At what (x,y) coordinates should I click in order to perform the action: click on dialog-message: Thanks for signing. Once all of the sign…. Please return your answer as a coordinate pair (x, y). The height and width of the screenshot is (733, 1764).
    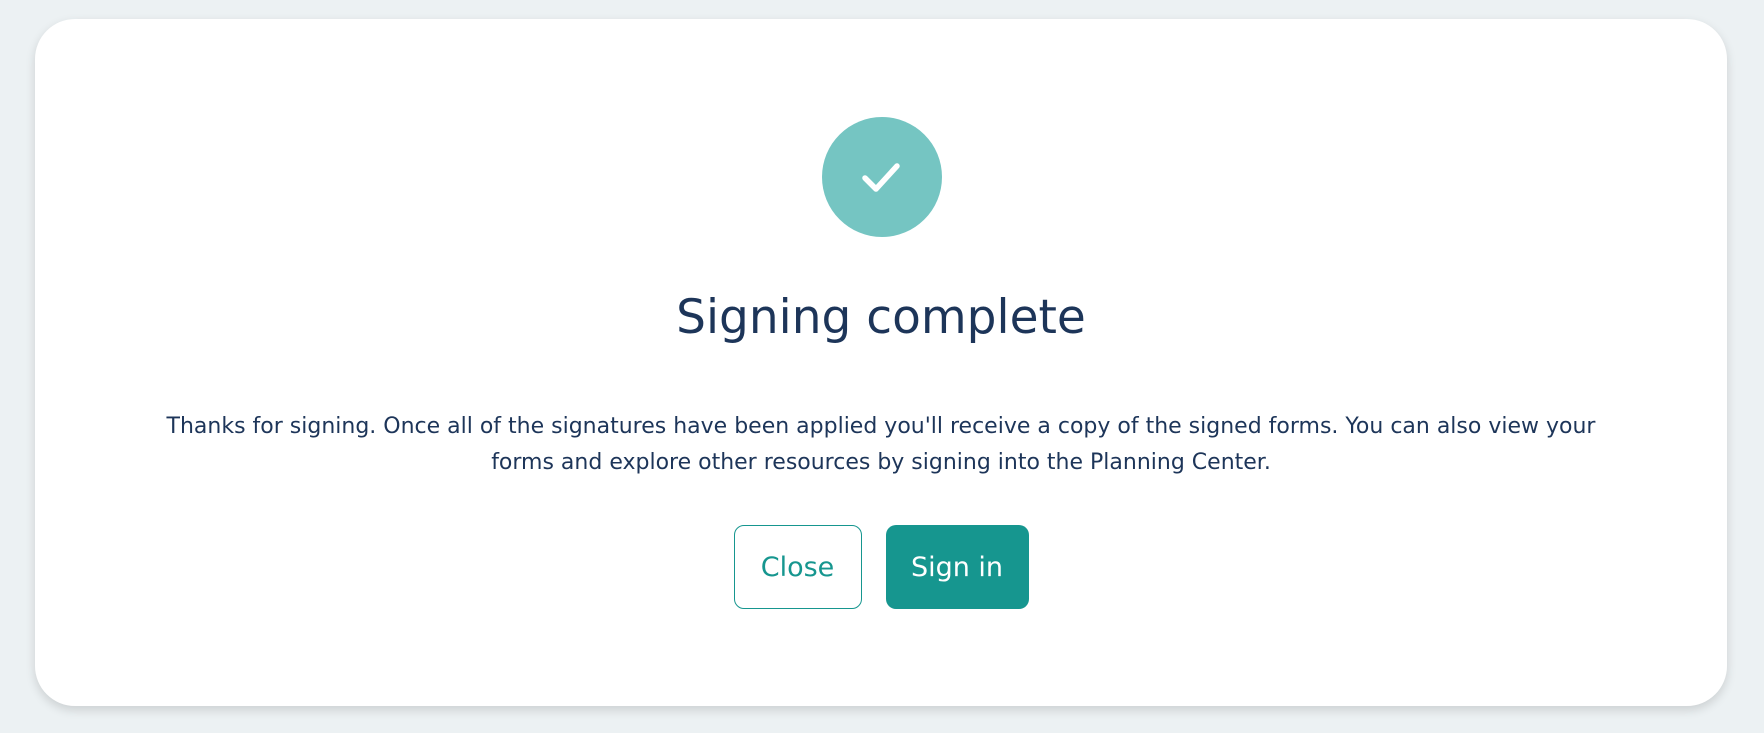
    Looking at the image, I should click on (881, 444).